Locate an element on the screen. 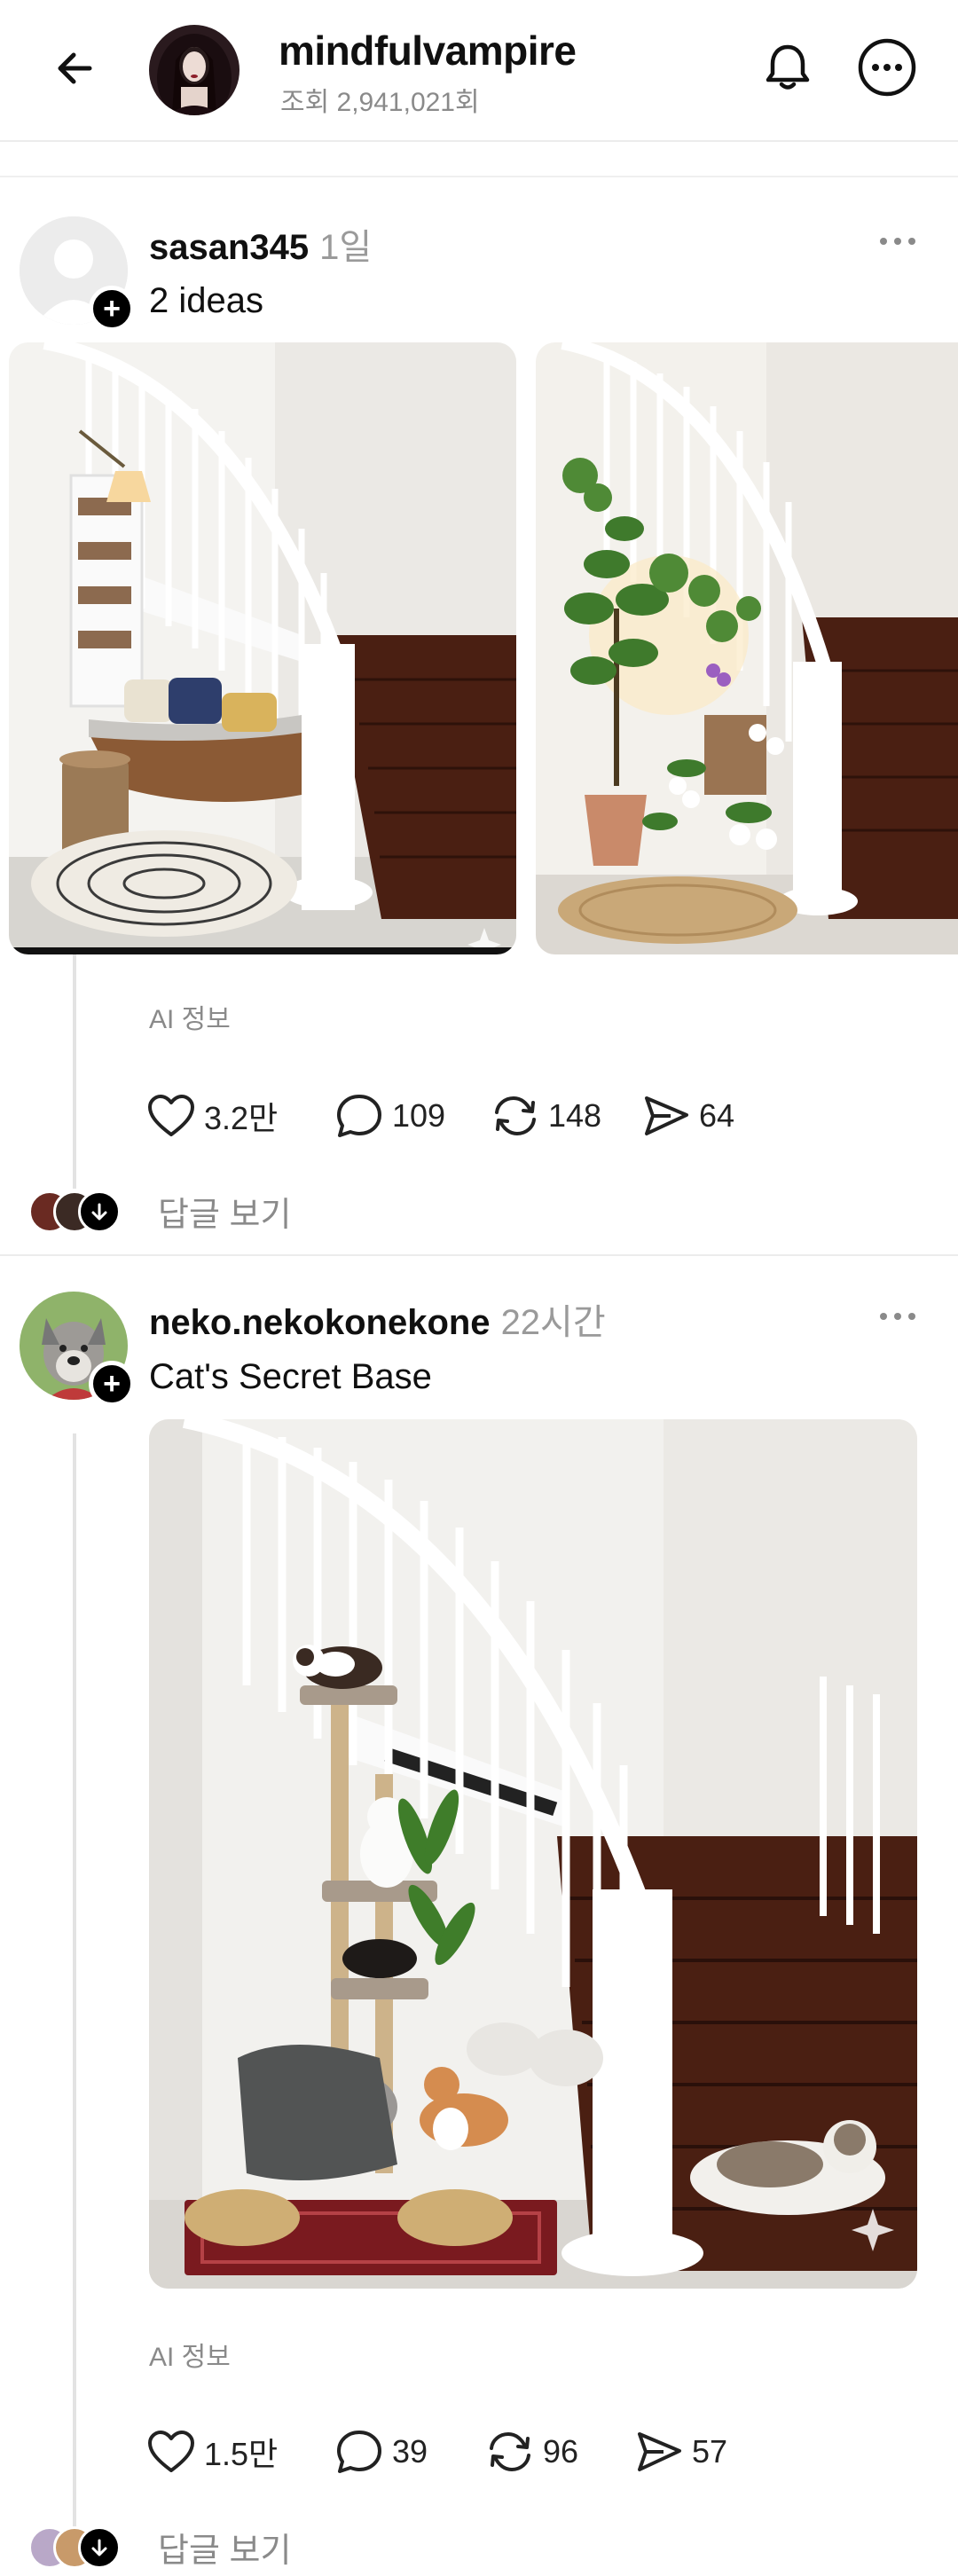 The image size is (958, 2576). like-count: 1.5만 is located at coordinates (242, 2454).